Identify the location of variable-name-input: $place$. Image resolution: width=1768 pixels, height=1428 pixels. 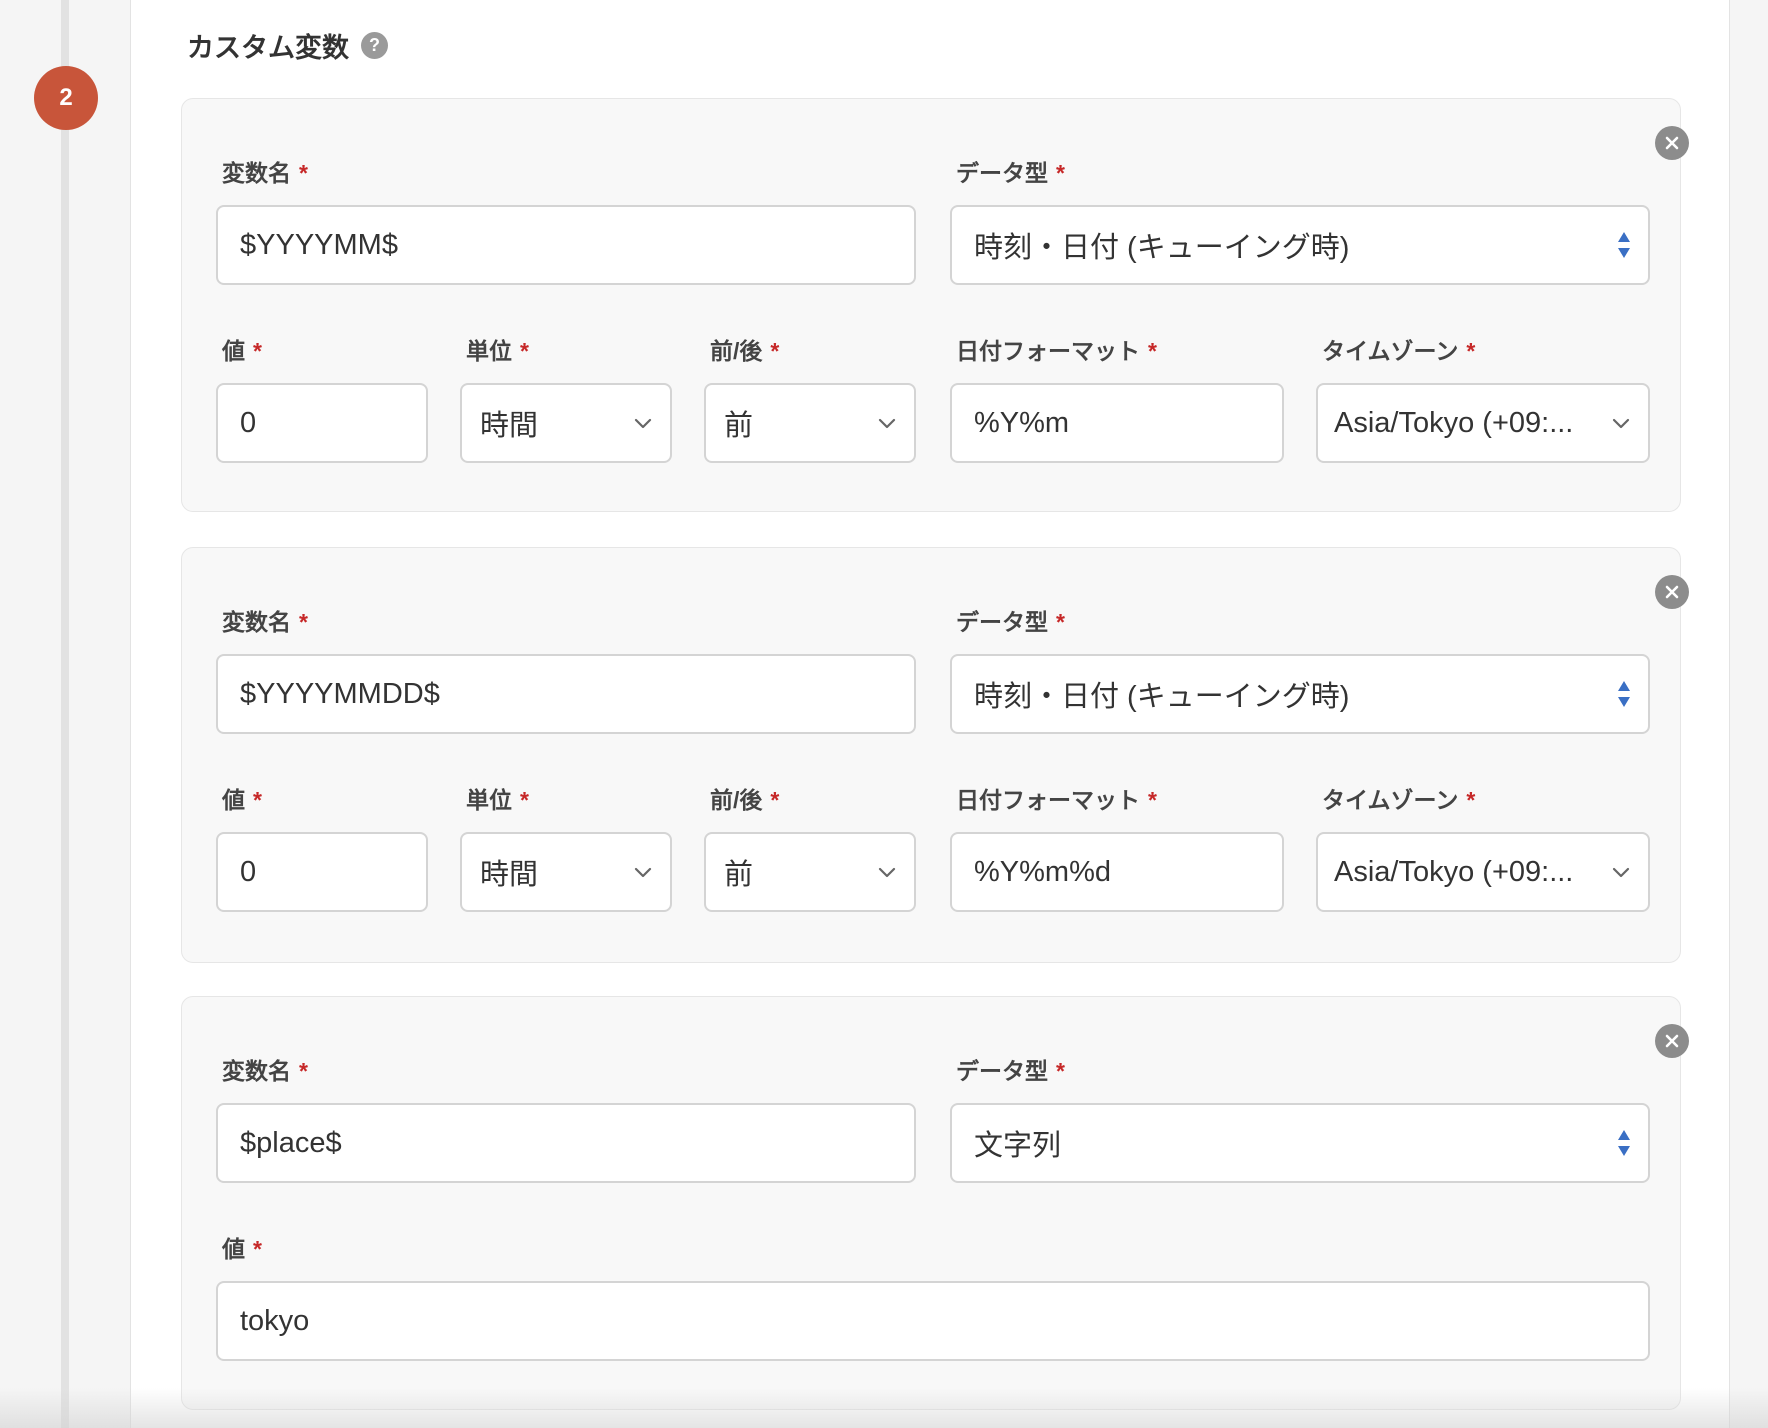
(566, 1143).